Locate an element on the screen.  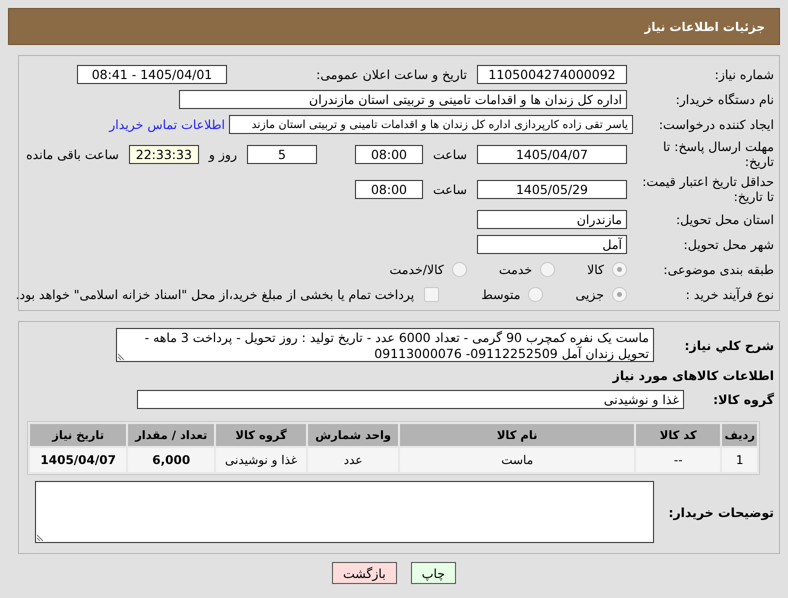
goods-group-field: غذا و نوشیدنی is located at coordinates (410, 399).